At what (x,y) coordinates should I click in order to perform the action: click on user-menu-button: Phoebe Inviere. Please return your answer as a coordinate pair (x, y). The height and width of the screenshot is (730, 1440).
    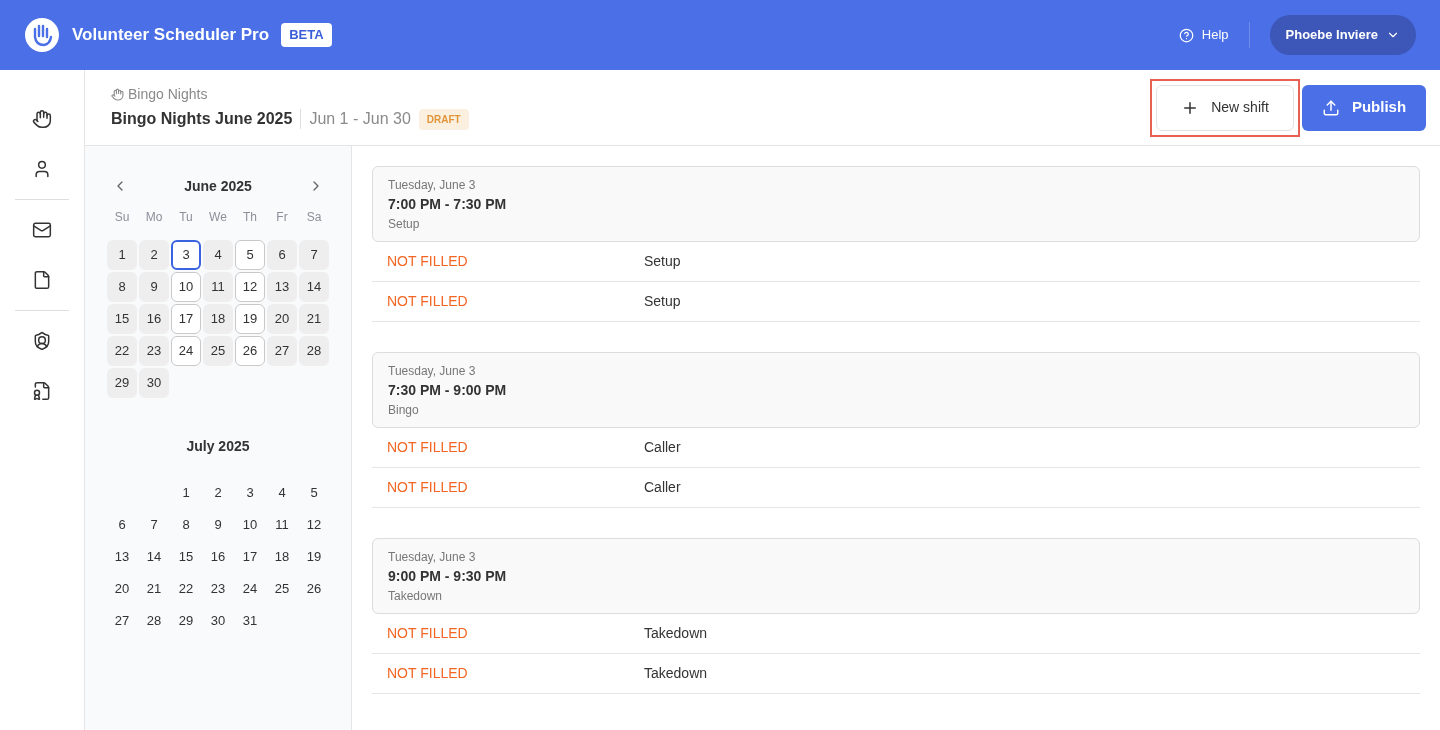
    Looking at the image, I should click on (1342, 35).